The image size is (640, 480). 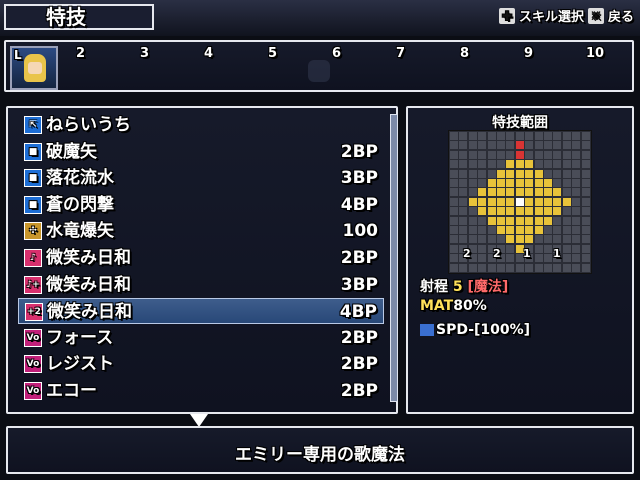 What do you see at coordinates (80, 204) in the screenshot?
I see `skill-name: 蒼の閃撃` at bounding box center [80, 204].